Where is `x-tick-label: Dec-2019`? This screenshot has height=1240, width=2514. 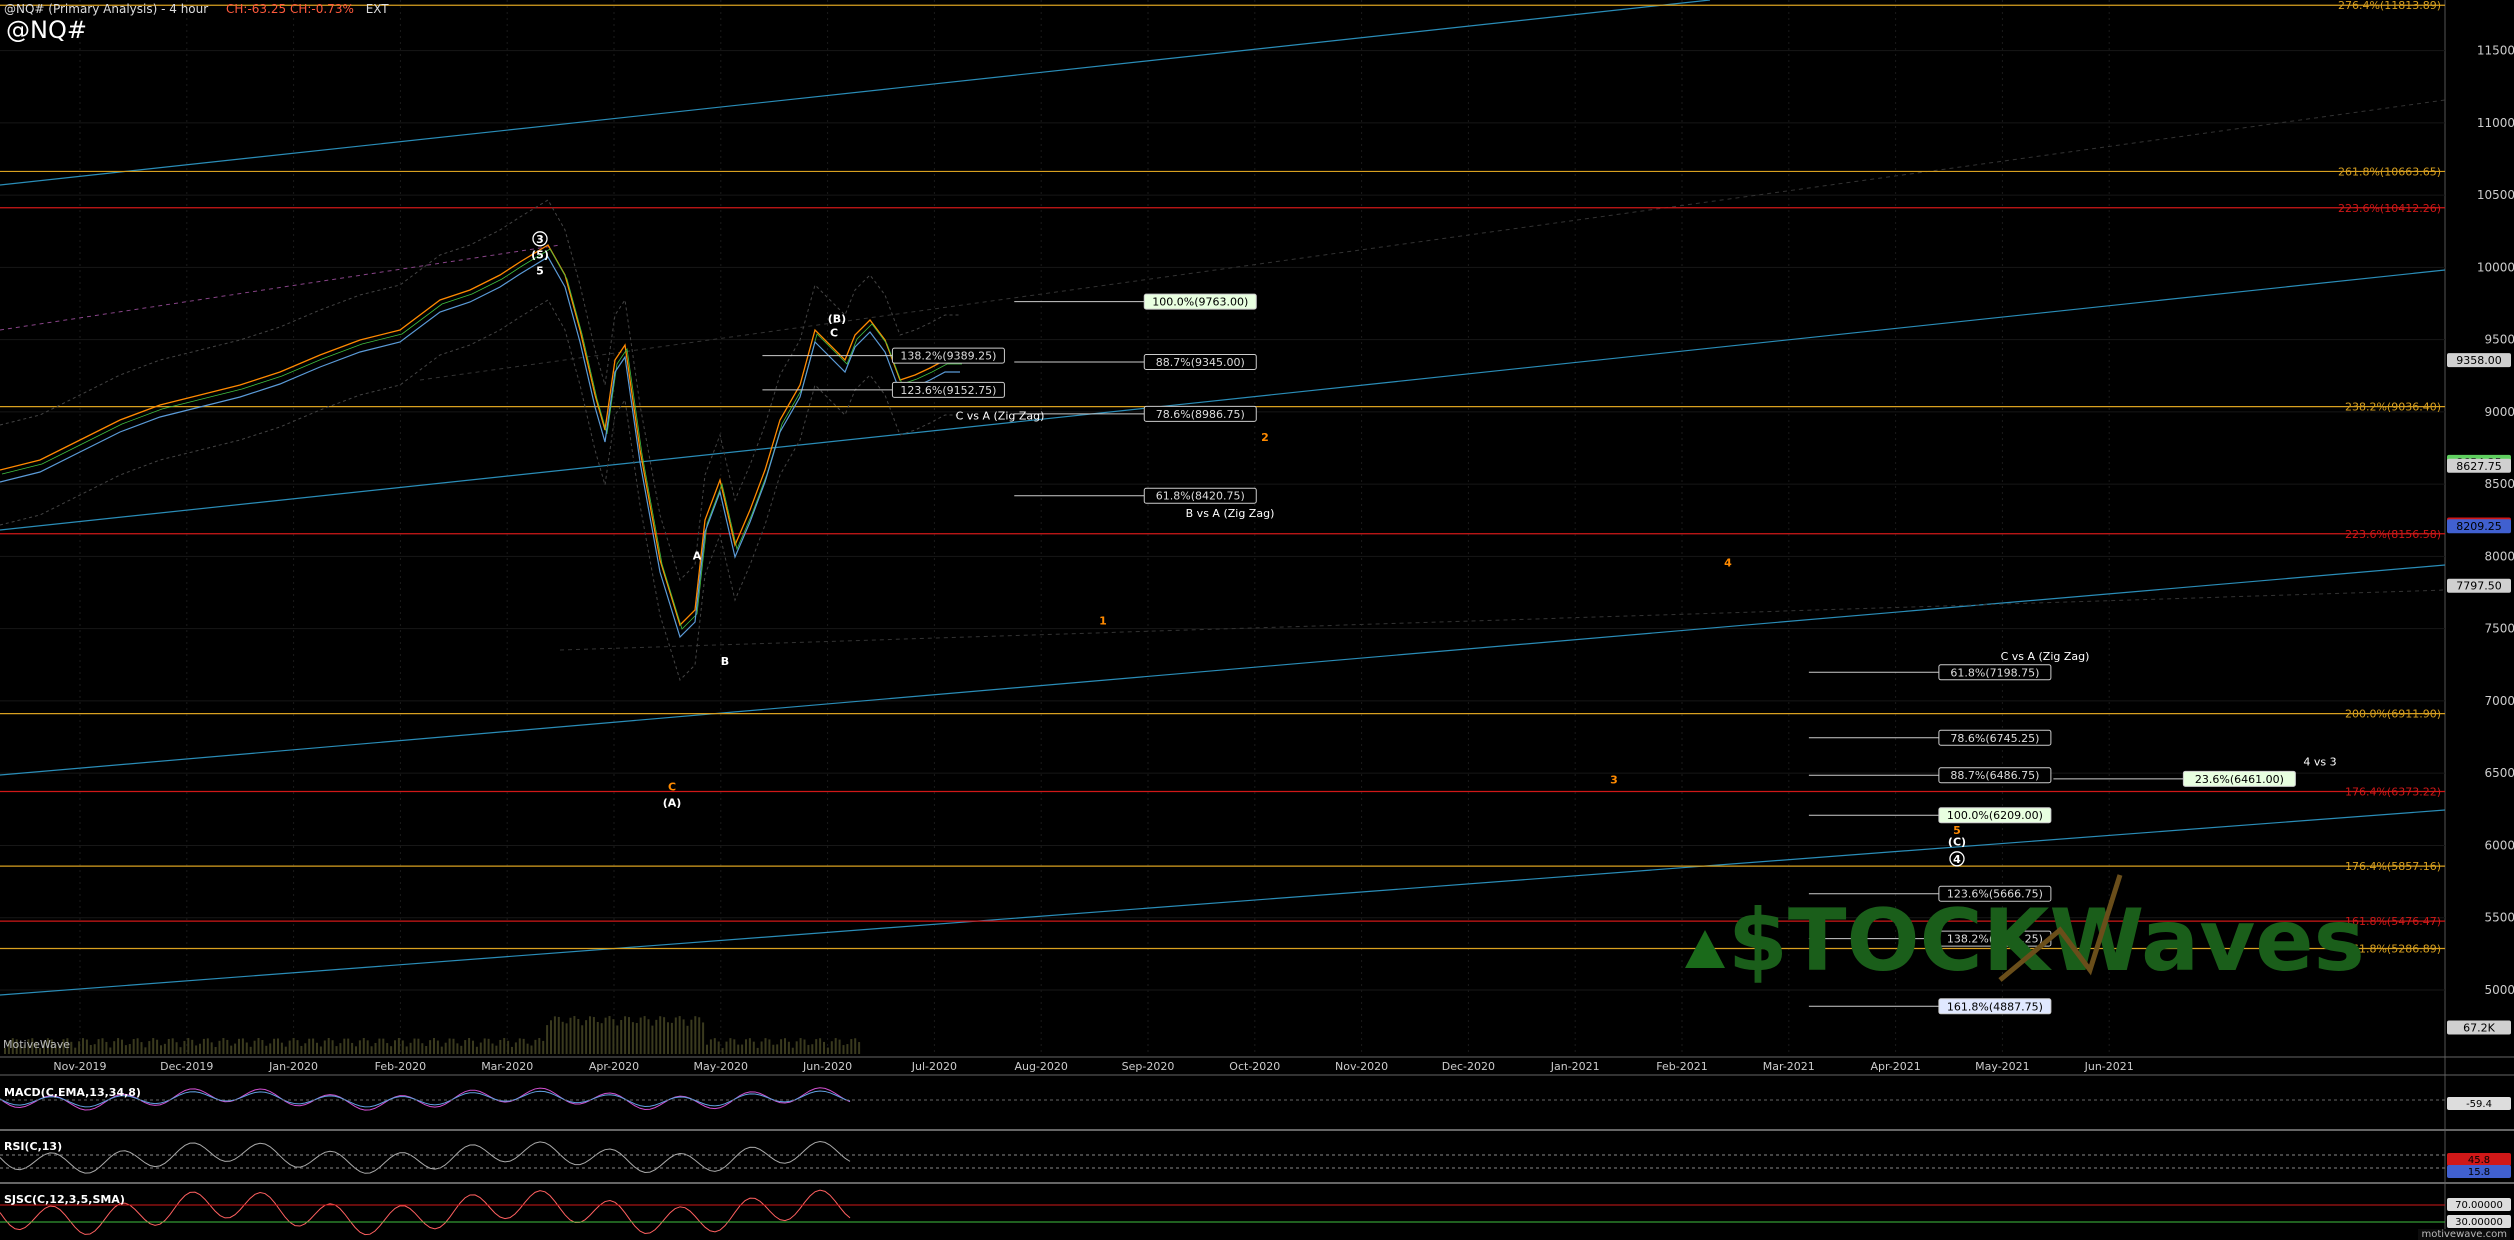
x-tick-label: Dec-2019 is located at coordinates (186, 1066).